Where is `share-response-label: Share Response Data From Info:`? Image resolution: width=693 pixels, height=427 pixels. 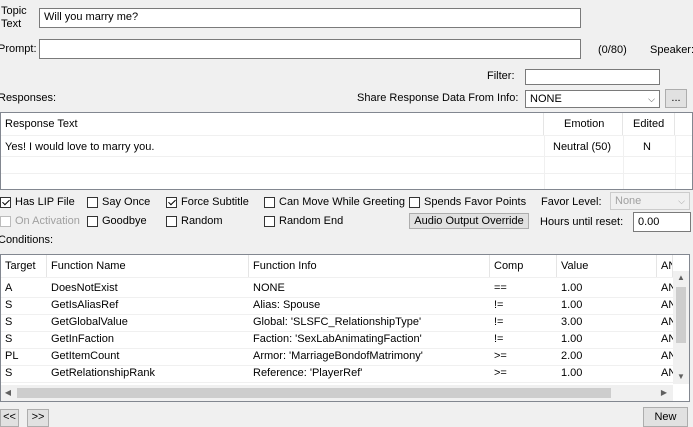 share-response-label: Share Response Data From Info: is located at coordinates (438, 98).